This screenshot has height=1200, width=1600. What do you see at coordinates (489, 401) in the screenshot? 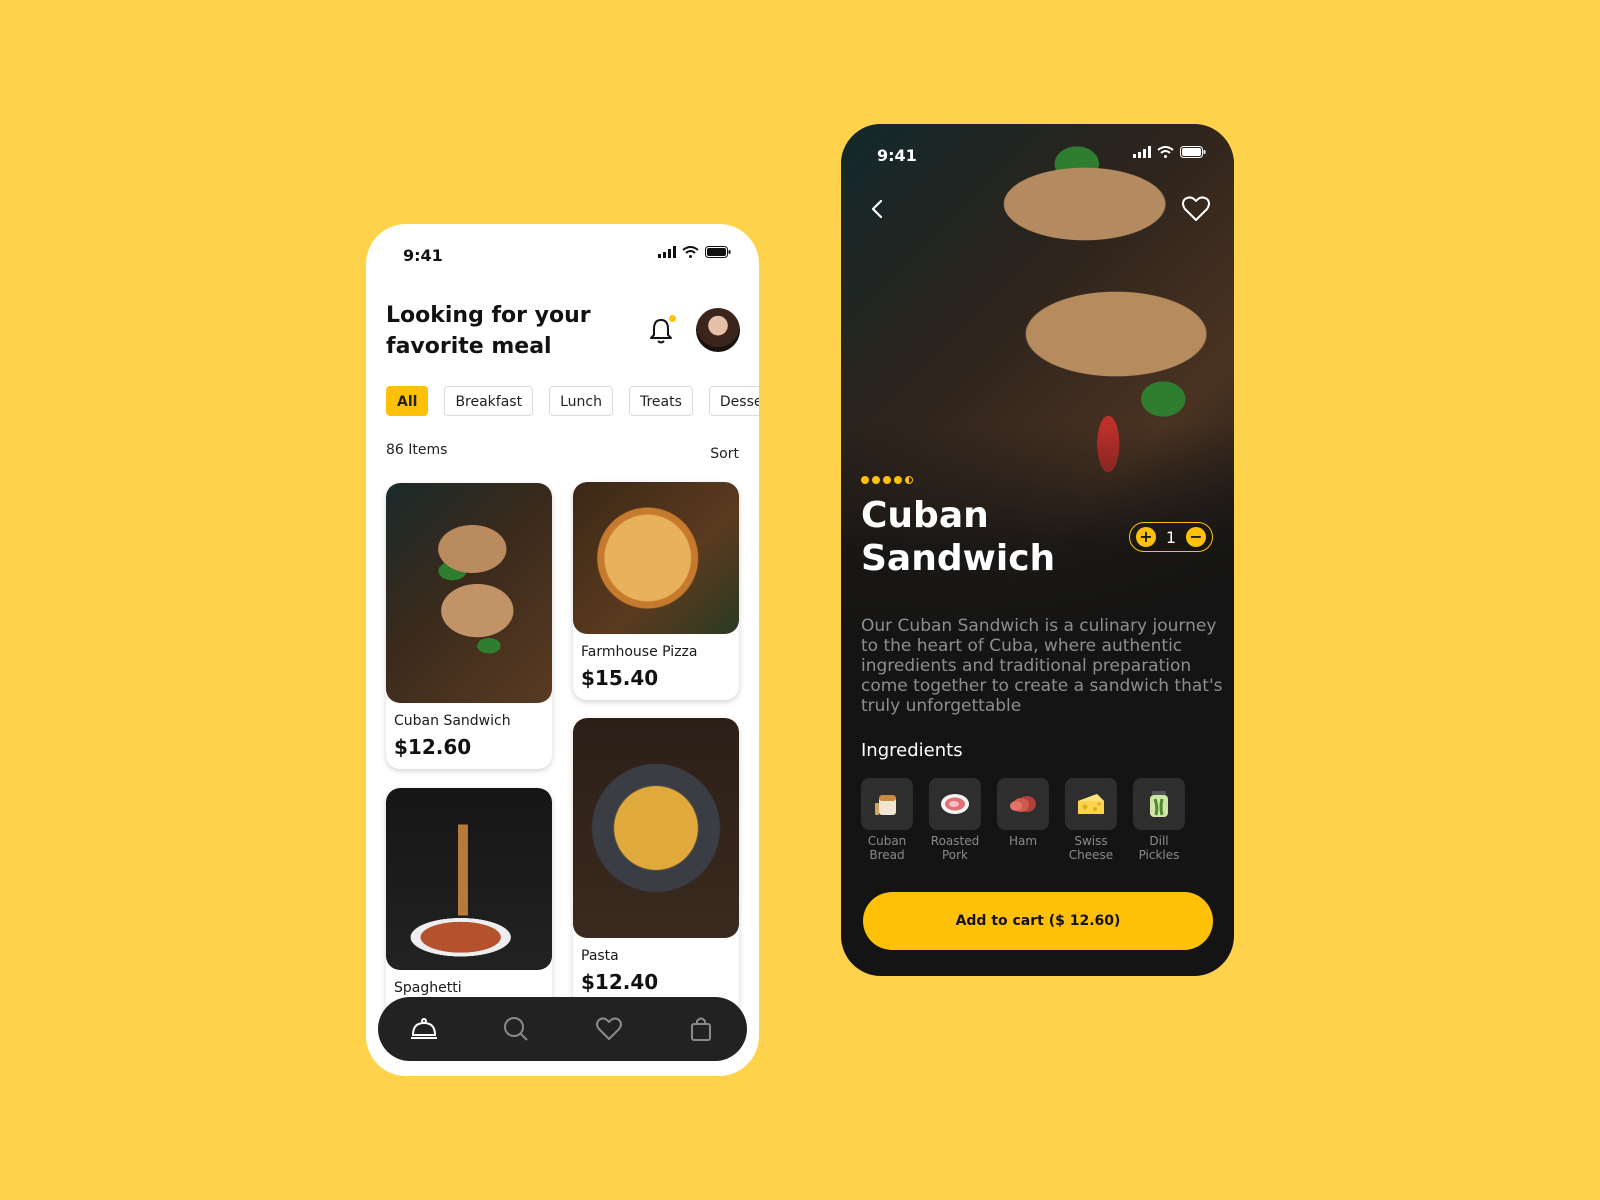
I see `tab-breakfast: Breakfast` at bounding box center [489, 401].